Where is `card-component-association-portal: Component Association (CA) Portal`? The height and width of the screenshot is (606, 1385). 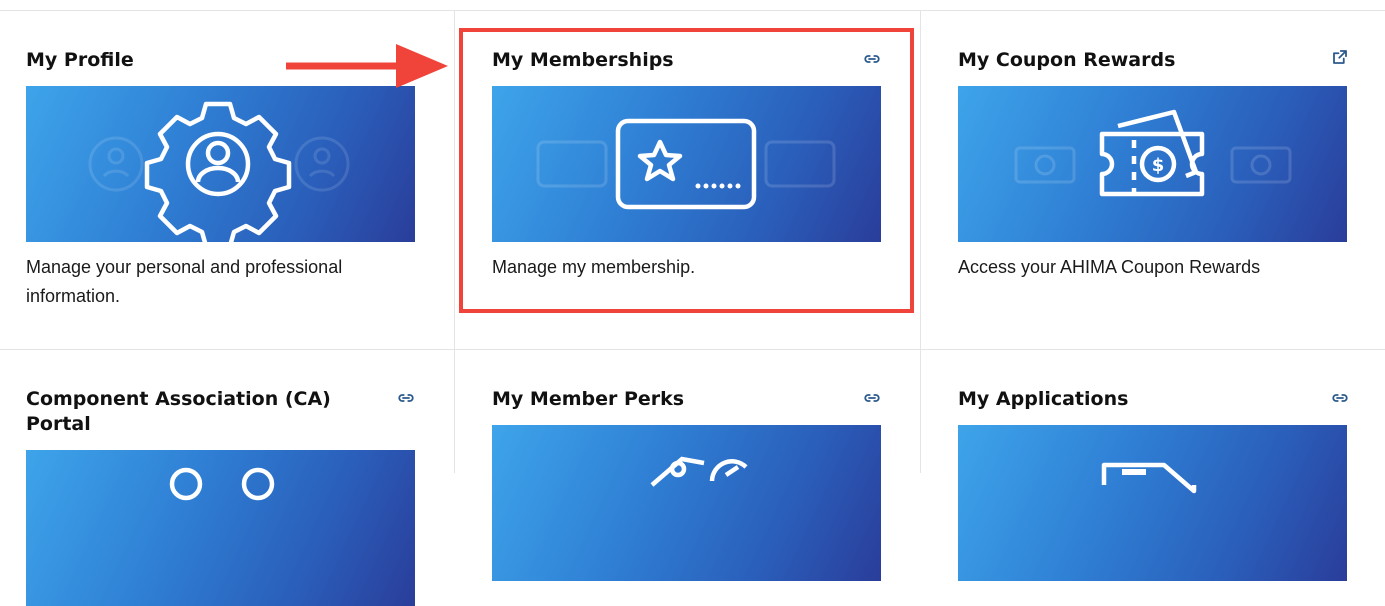 card-component-association-portal: Component Association (CA) Portal is located at coordinates (221, 496).